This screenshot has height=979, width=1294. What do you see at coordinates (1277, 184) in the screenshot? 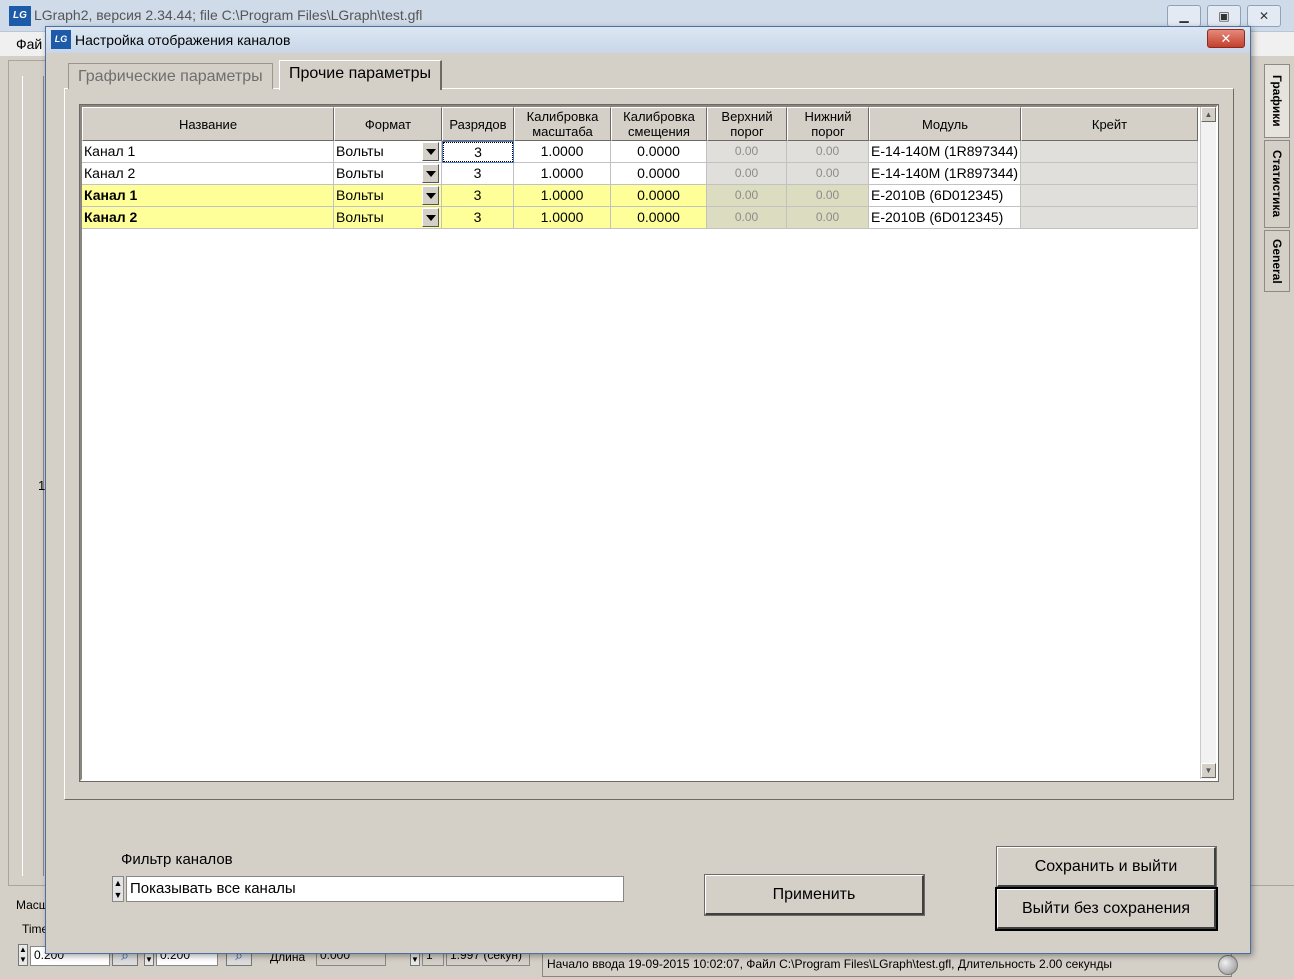
I see `side-tab-statistics: Статистика` at bounding box center [1277, 184].